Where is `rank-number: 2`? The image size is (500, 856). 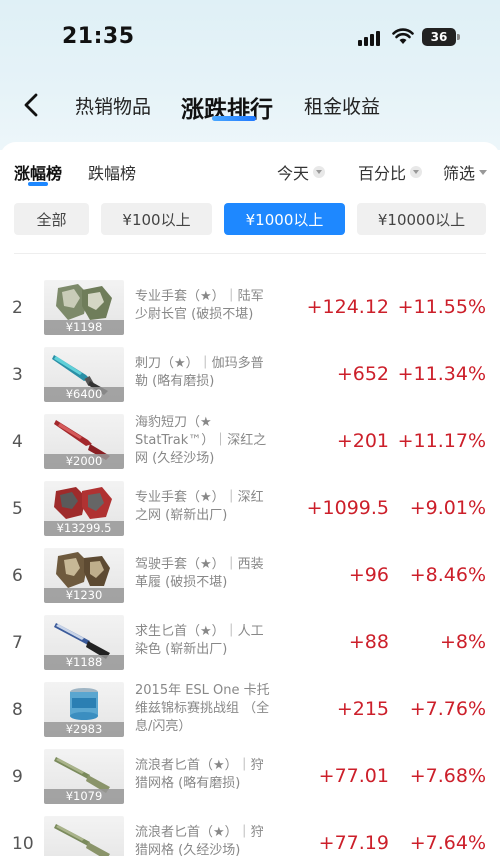 rank-number: 2 is located at coordinates (17, 308).